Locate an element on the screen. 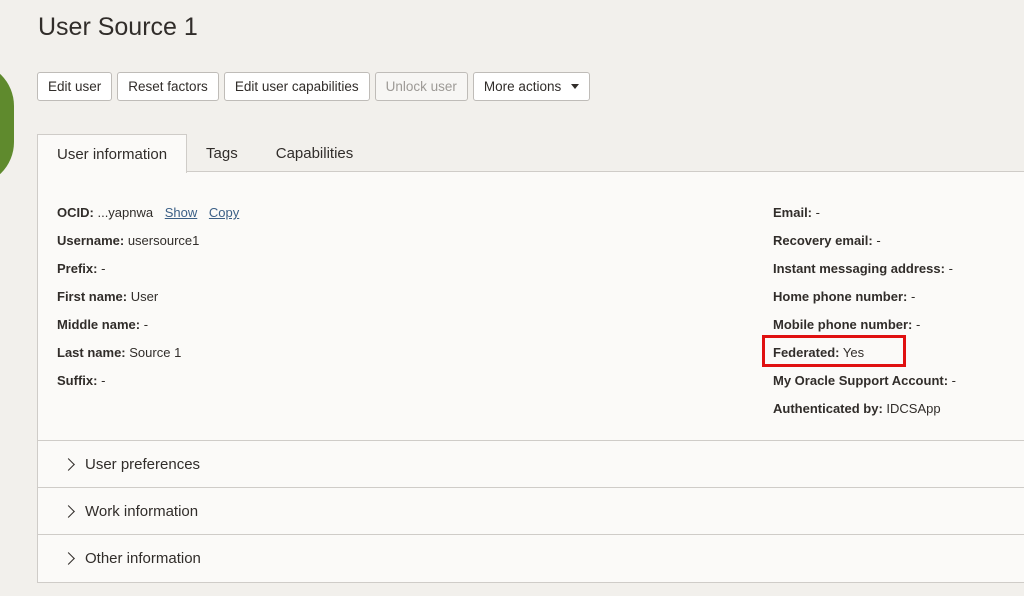 Image resolution: width=1024 pixels, height=596 pixels. field-label: Middle name: is located at coordinates (99, 324).